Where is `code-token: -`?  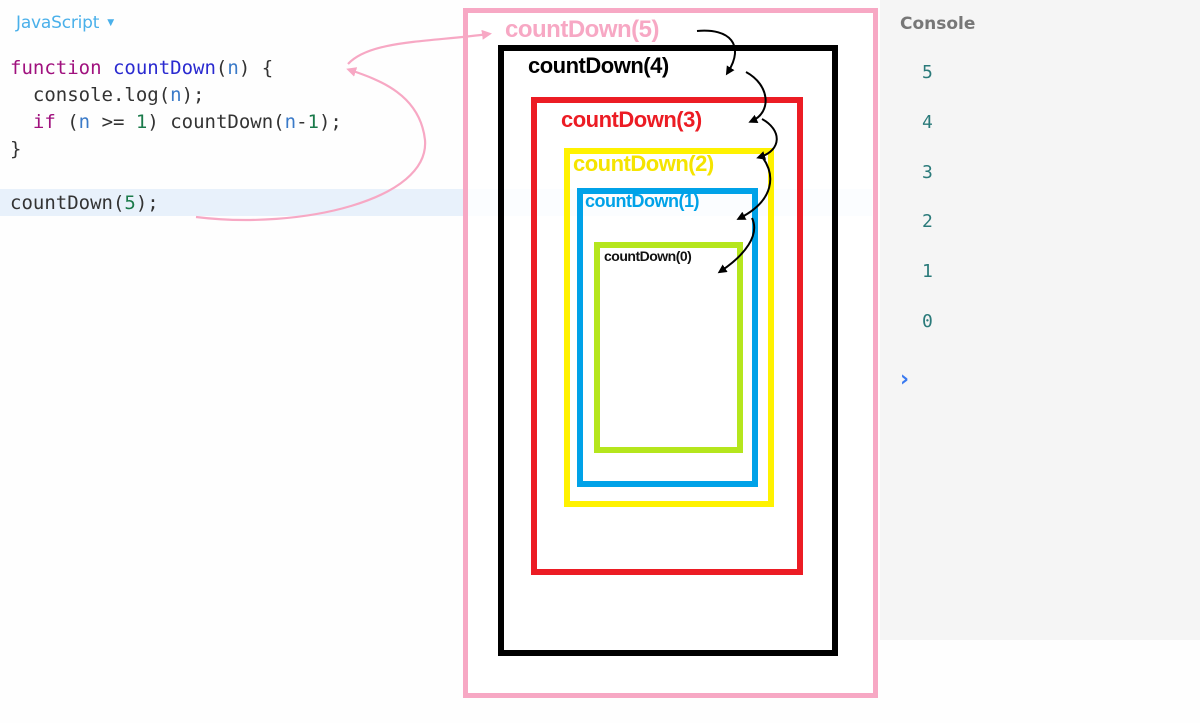
code-token: - is located at coordinates (302, 122).